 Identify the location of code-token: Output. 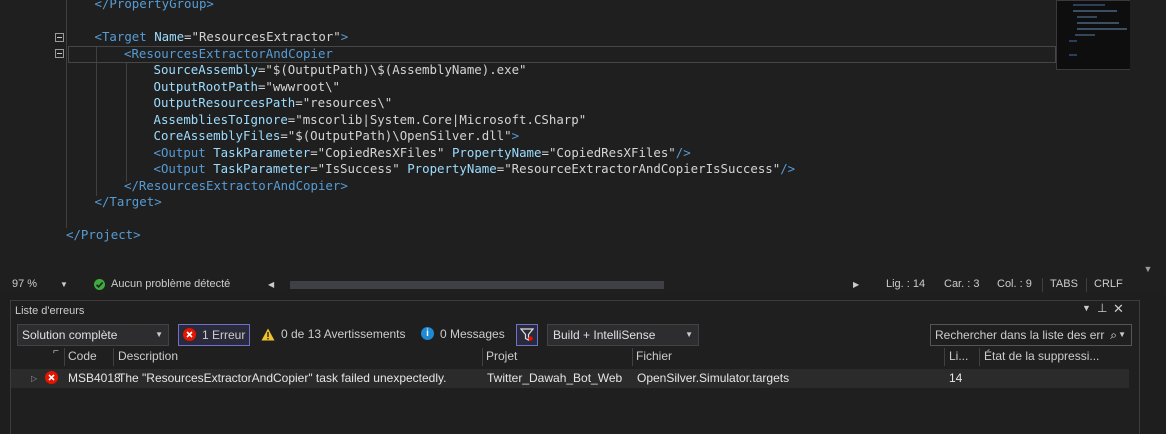
(183, 152).